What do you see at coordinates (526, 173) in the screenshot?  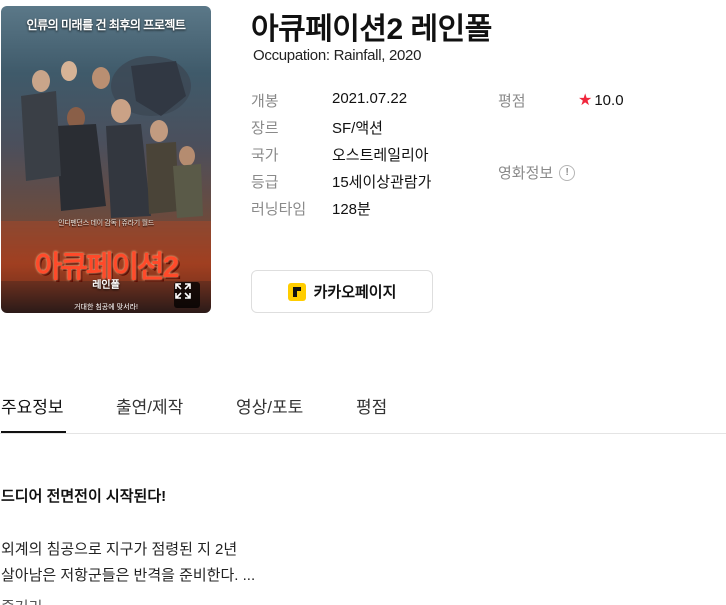 I see `movie-info-label: 영화정보` at bounding box center [526, 173].